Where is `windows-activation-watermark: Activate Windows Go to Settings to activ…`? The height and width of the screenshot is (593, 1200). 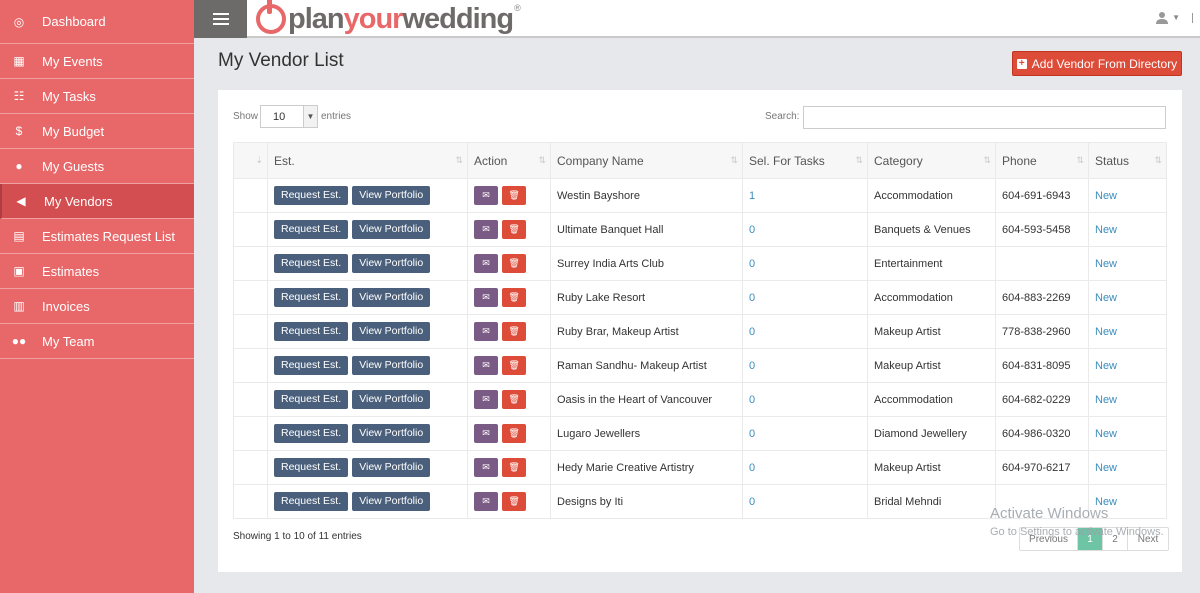
windows-activation-watermark: Activate Windows Go to Settings to activ… is located at coordinates (1077, 521).